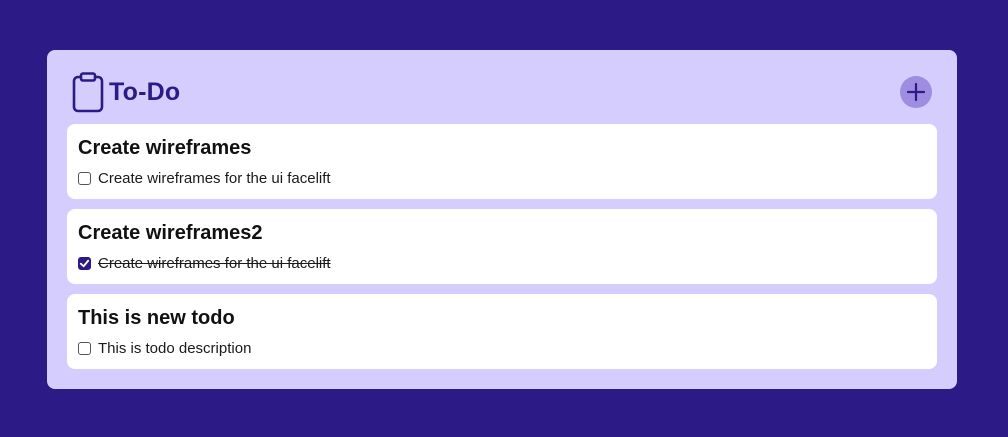  What do you see at coordinates (175, 348) in the screenshot?
I see `todo-description: This is todo description` at bounding box center [175, 348].